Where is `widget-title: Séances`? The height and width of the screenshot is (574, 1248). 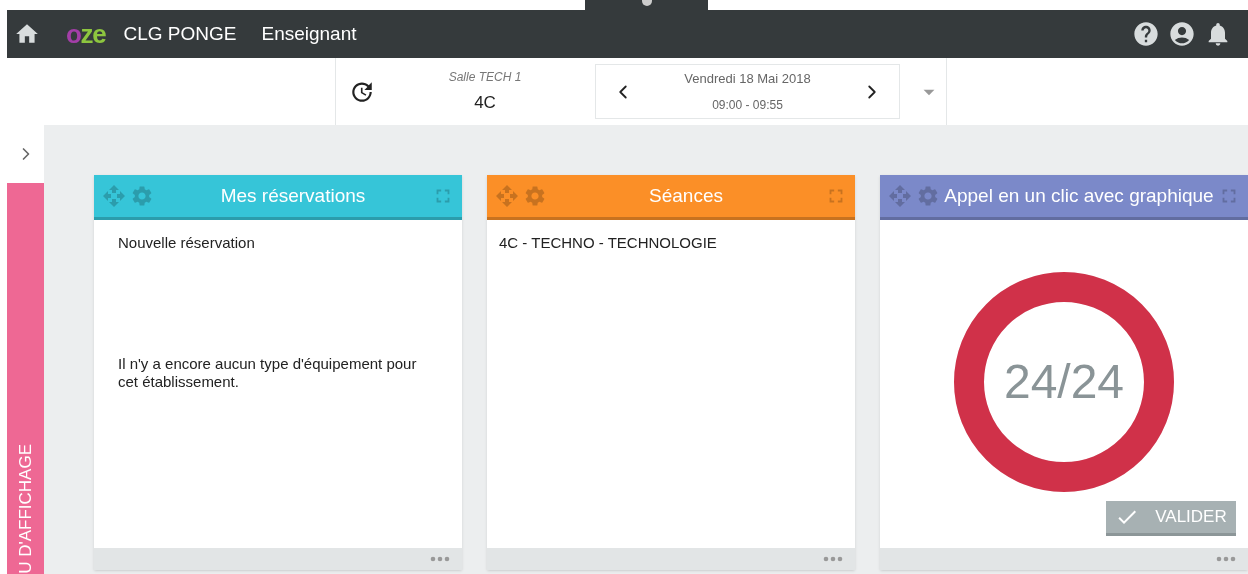
widget-title: Séances is located at coordinates (686, 195).